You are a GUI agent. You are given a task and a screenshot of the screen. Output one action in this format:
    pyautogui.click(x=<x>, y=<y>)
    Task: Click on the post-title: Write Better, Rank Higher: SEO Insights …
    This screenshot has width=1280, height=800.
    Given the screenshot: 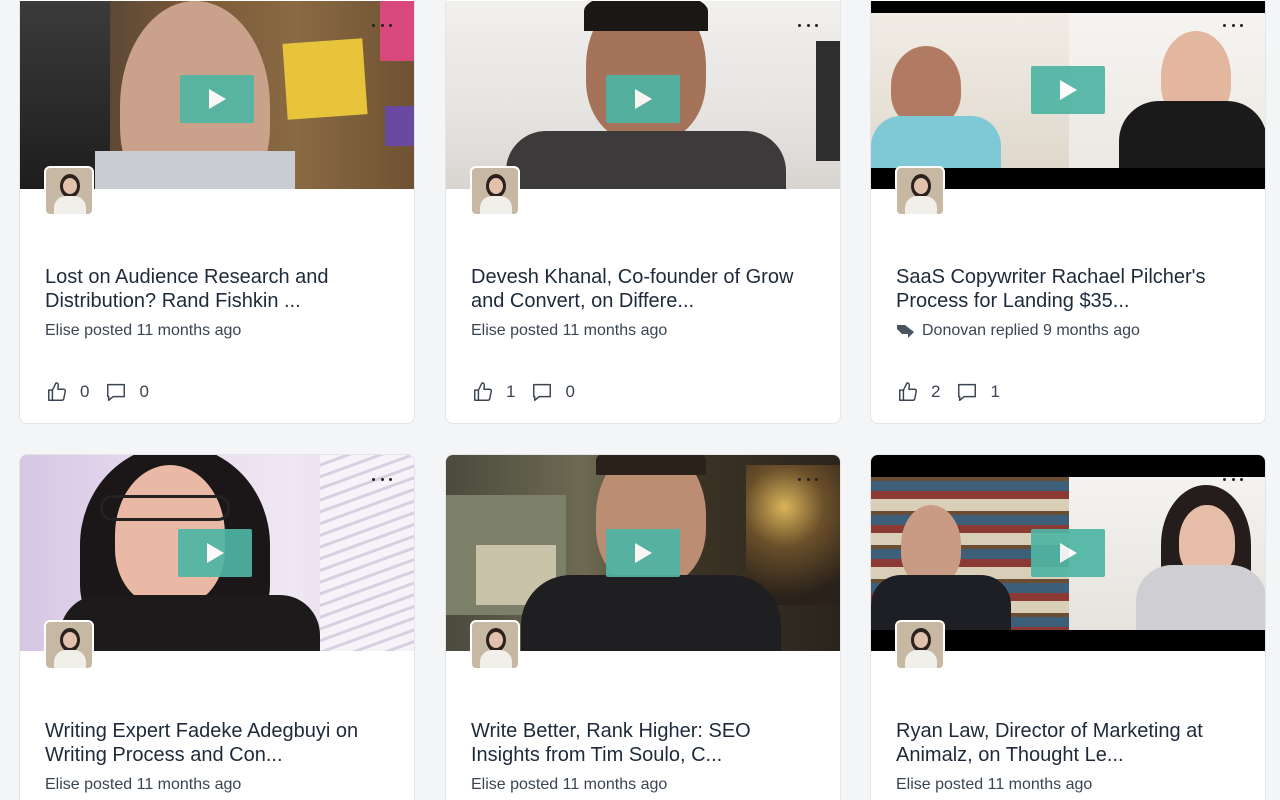 What is the action you would take?
    pyautogui.click(x=643, y=743)
    